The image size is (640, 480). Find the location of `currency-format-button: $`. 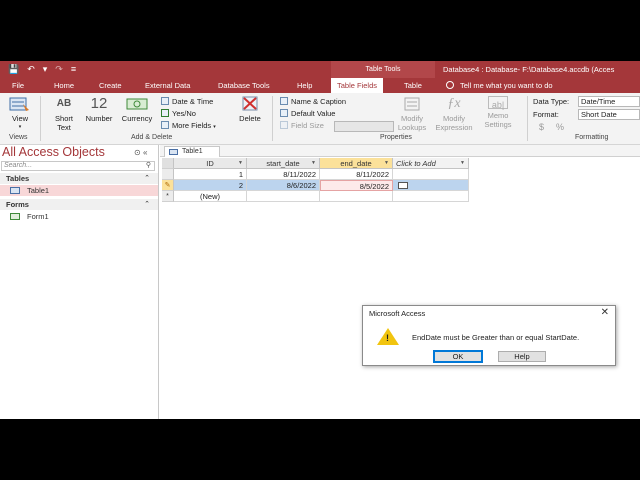

currency-format-button: $ is located at coordinates (541, 127).